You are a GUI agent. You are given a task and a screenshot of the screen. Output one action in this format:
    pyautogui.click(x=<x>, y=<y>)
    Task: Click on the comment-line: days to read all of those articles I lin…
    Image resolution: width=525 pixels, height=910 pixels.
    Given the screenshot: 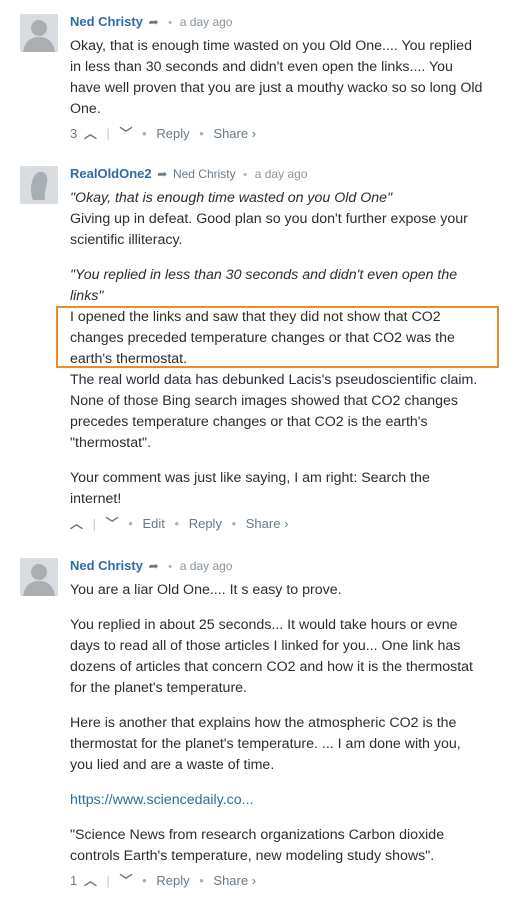 What is the action you would take?
    pyautogui.click(x=265, y=646)
    